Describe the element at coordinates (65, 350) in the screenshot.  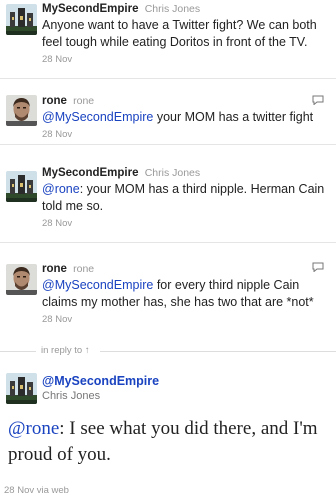
I see `in-reply-to-link: in reply to ↑` at that location.